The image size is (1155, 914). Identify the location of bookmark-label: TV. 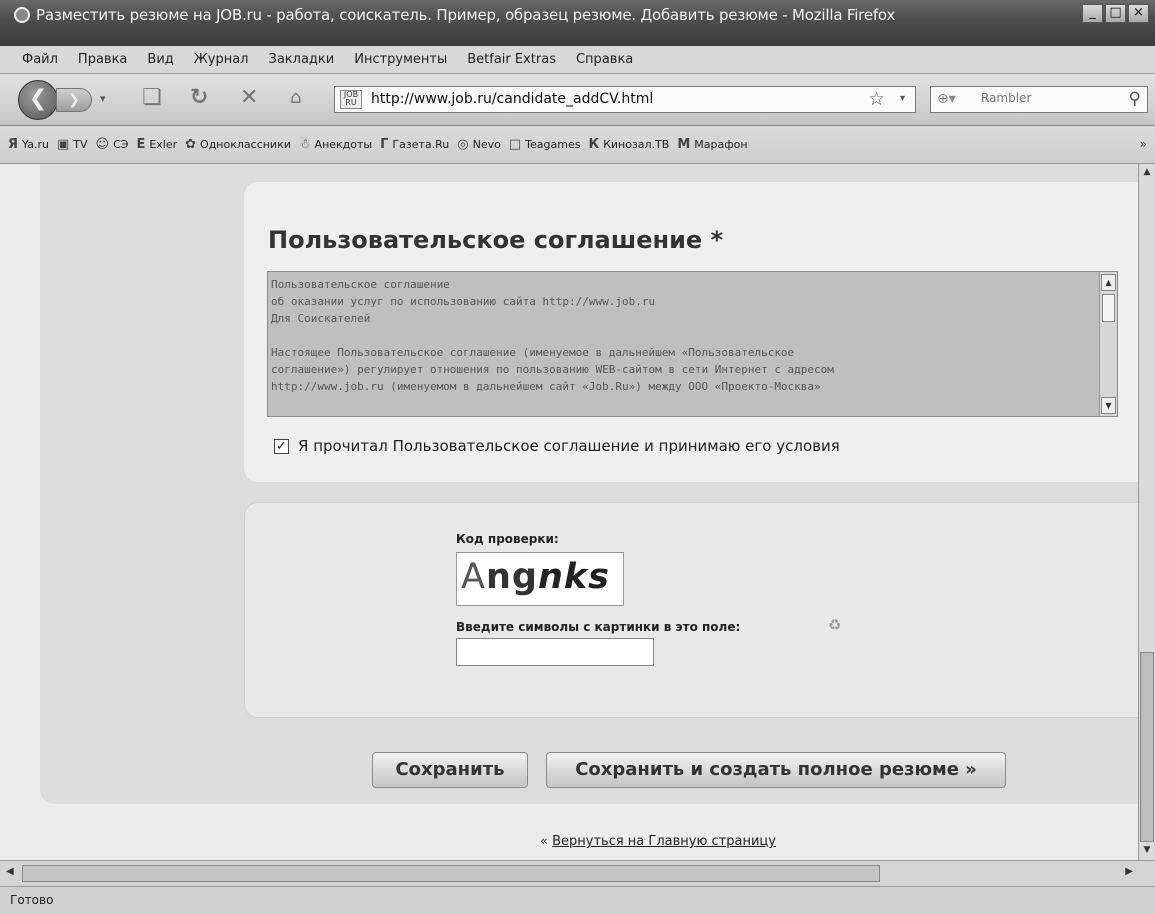
(80, 144).